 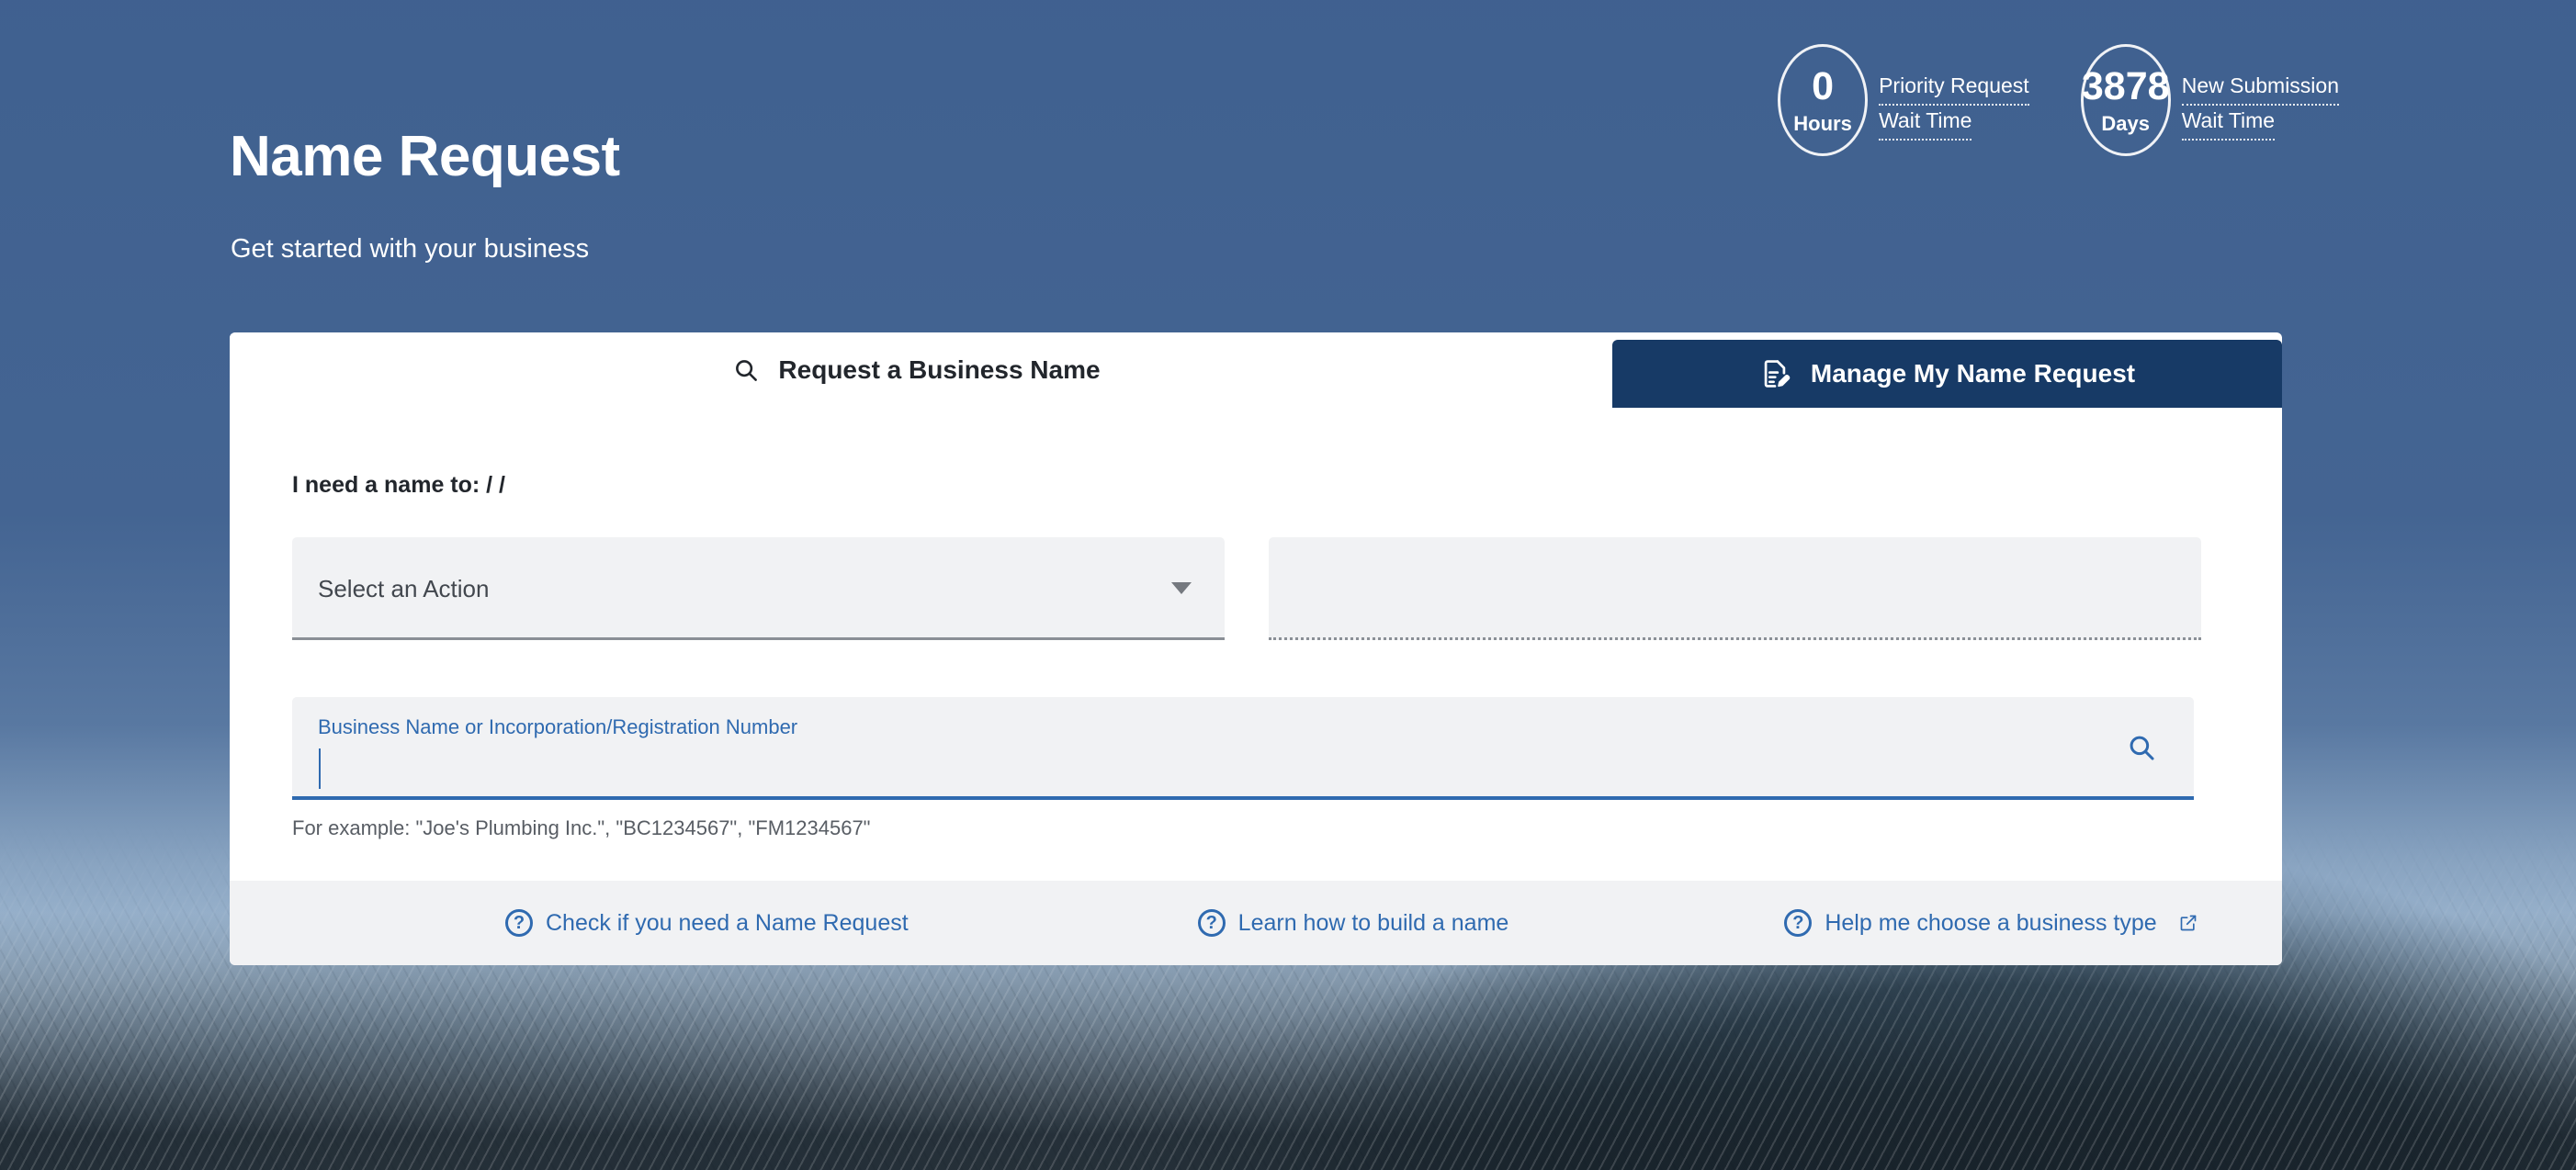 I want to click on external-link-icon, so click(x=2188, y=923).